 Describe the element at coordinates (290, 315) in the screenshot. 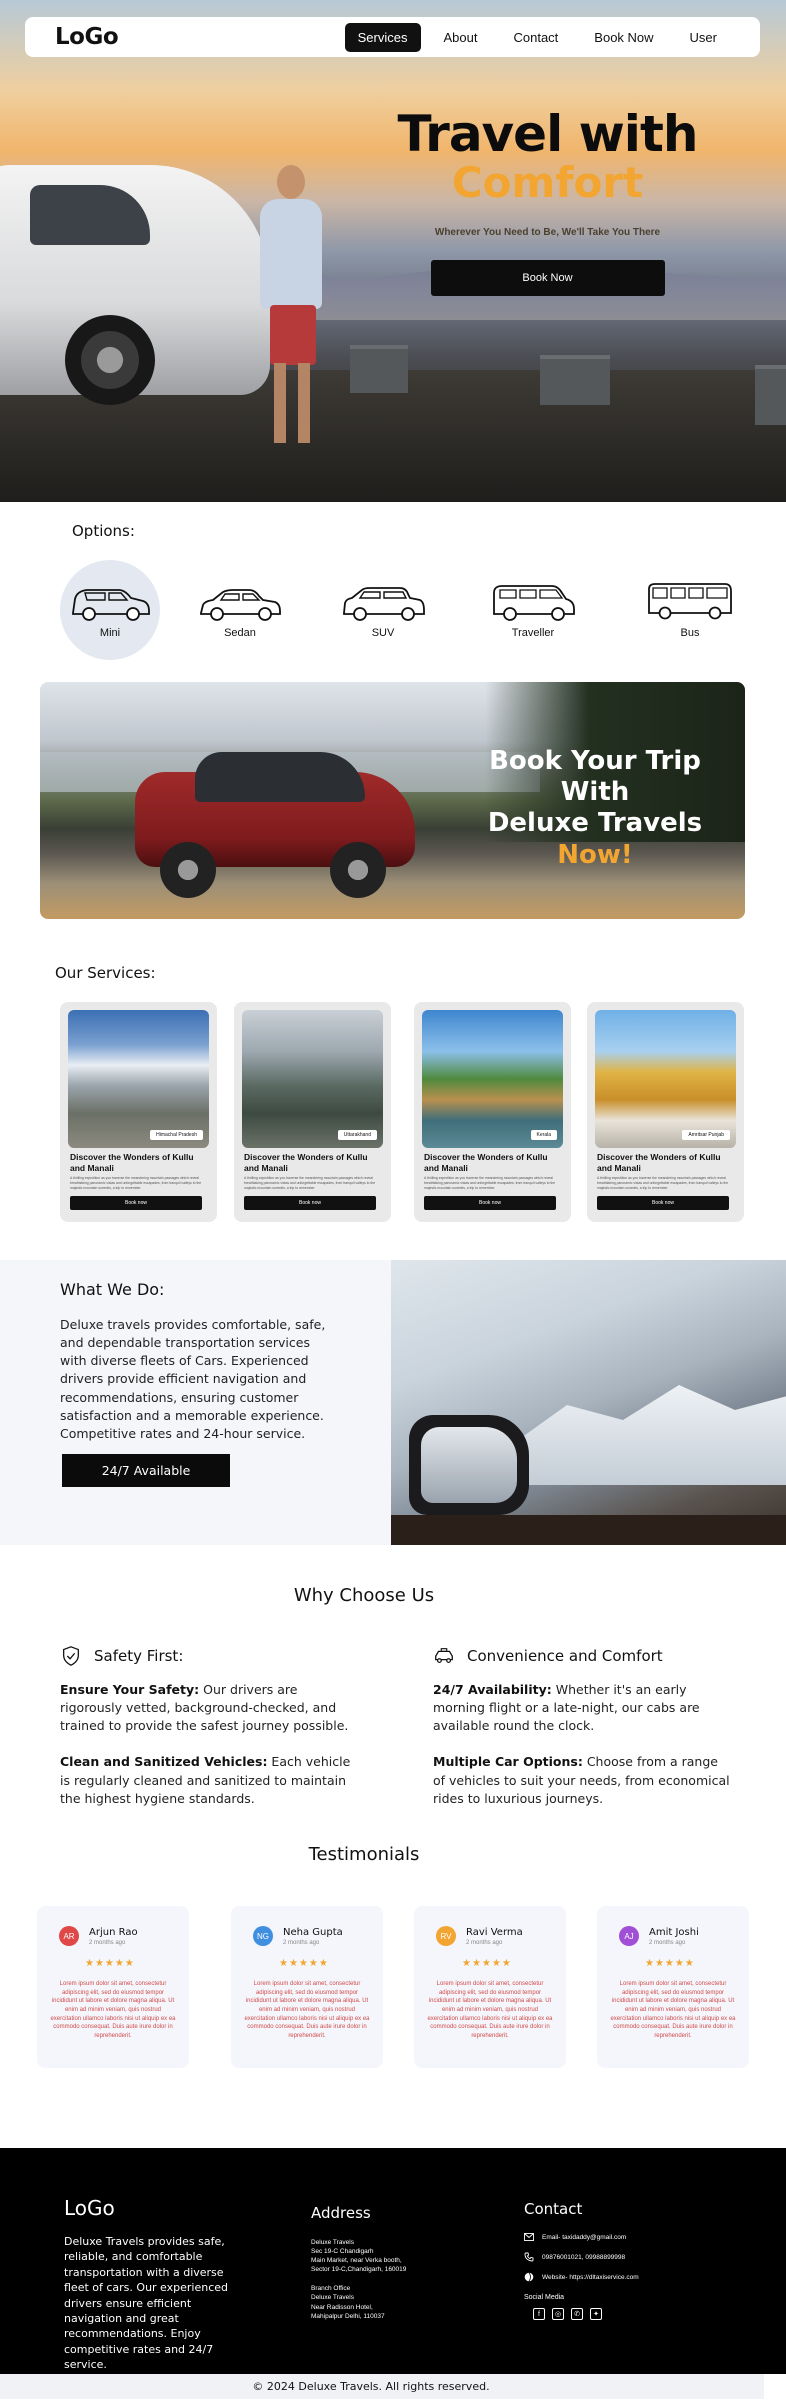

I see `hero-person` at that location.